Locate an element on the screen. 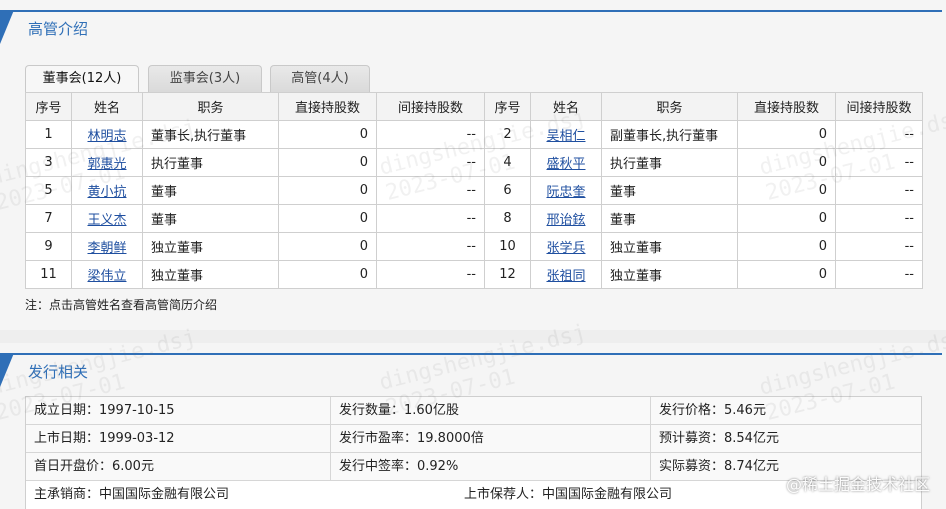  executive-name-link: 王义杰 is located at coordinates (106, 220).